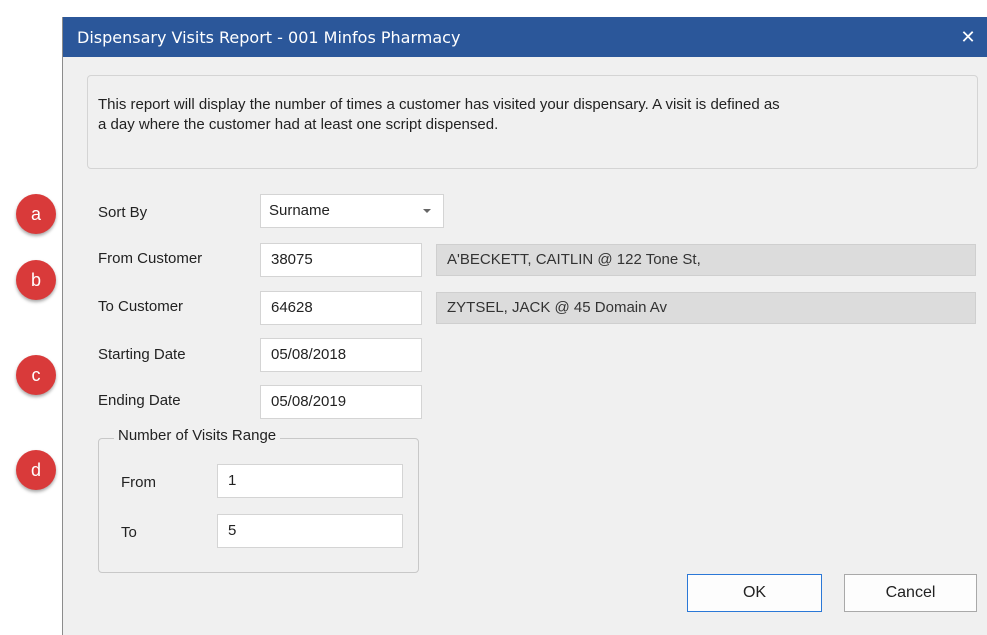  Describe the element at coordinates (310, 531) in the screenshot. I see `visits-to-input: 5` at that location.